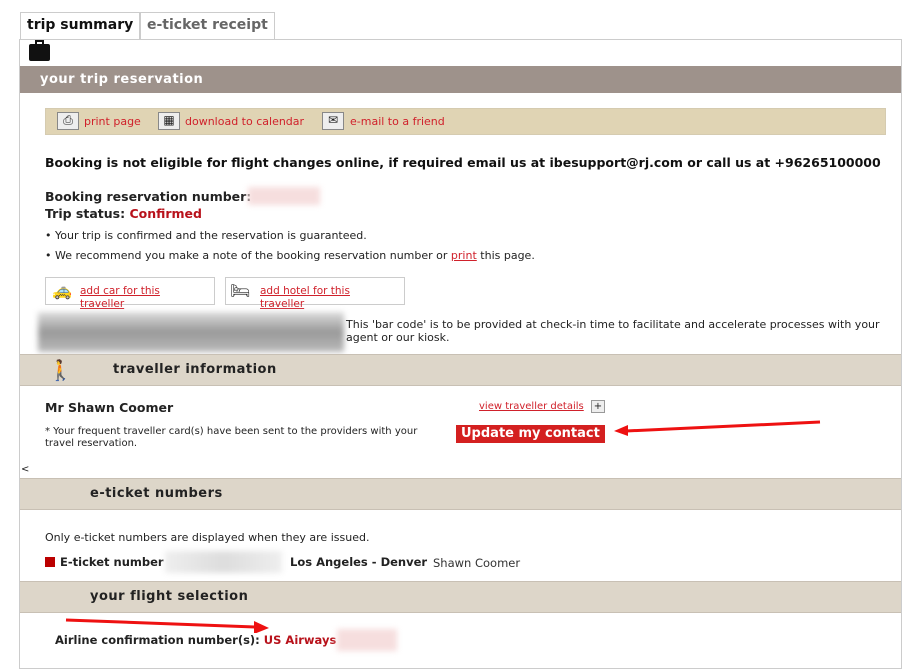 This screenshot has height=669, width=924. What do you see at coordinates (80, 26) in the screenshot?
I see `tab-trip-summary: trip summary` at bounding box center [80, 26].